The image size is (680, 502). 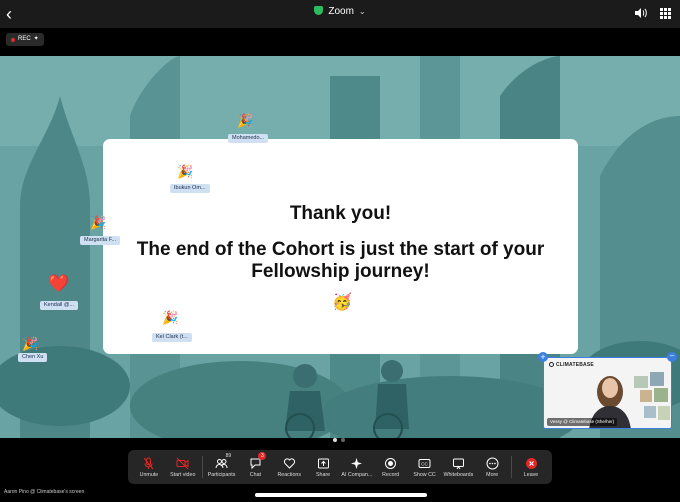 What do you see at coordinates (458, 463) in the screenshot?
I see `whiteboard-icon` at bounding box center [458, 463].